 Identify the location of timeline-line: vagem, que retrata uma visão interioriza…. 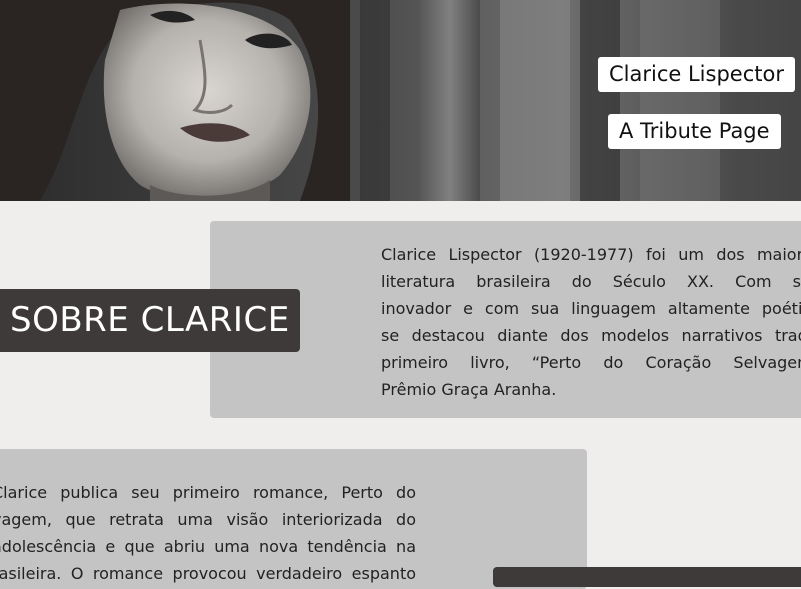
(208, 519).